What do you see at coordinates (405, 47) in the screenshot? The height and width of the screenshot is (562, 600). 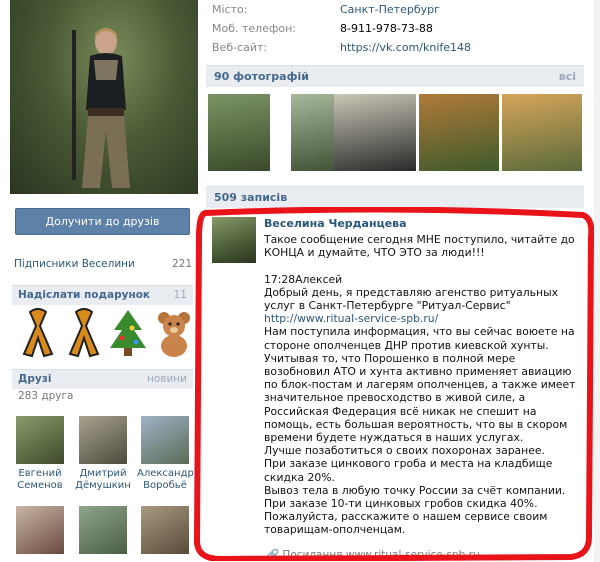 I see `website-link: https://vk.com/knife148` at bounding box center [405, 47].